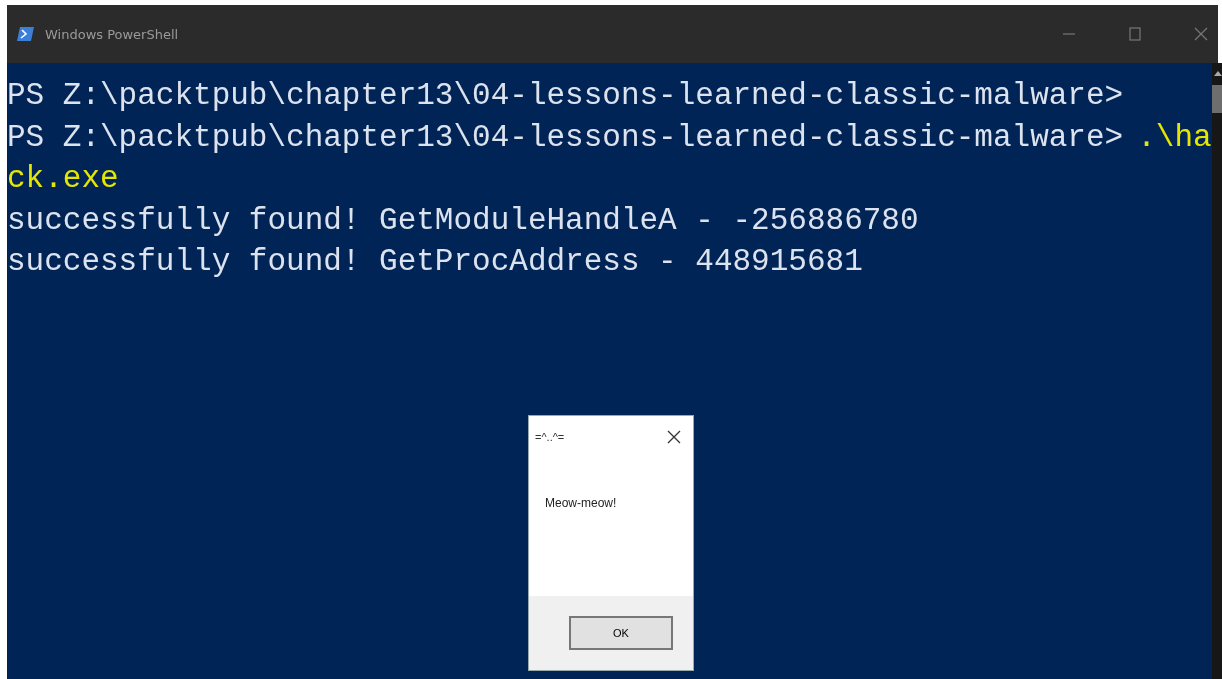 This screenshot has width=1222, height=679. What do you see at coordinates (621, 633) in the screenshot?
I see `ok-button: OK` at bounding box center [621, 633].